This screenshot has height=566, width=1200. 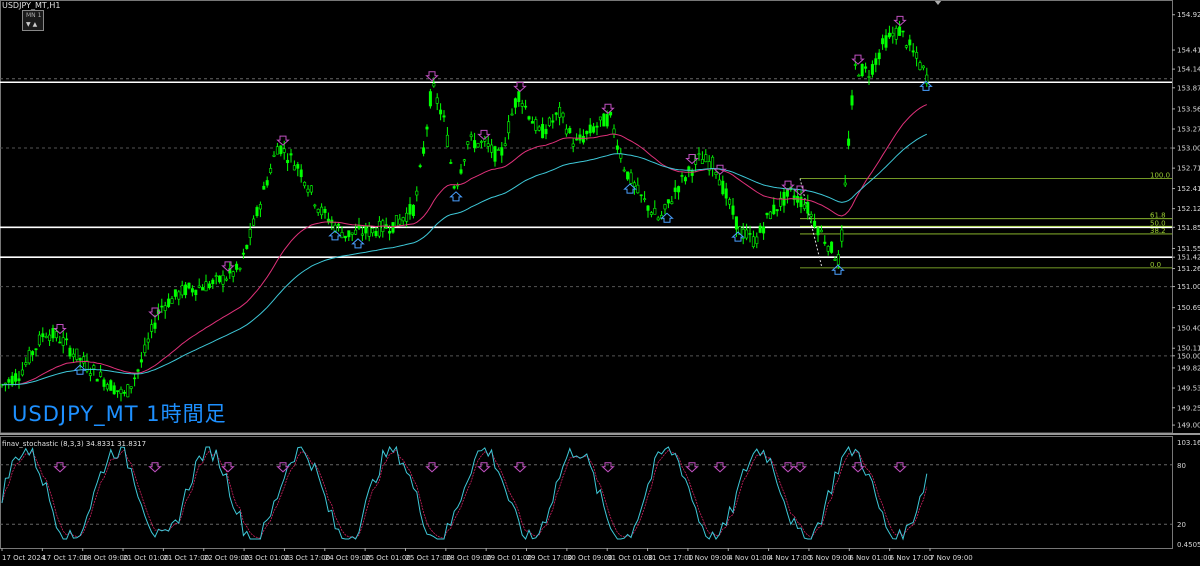 I want to click on price-tick-label: 152.415, so click(x=1188, y=189).